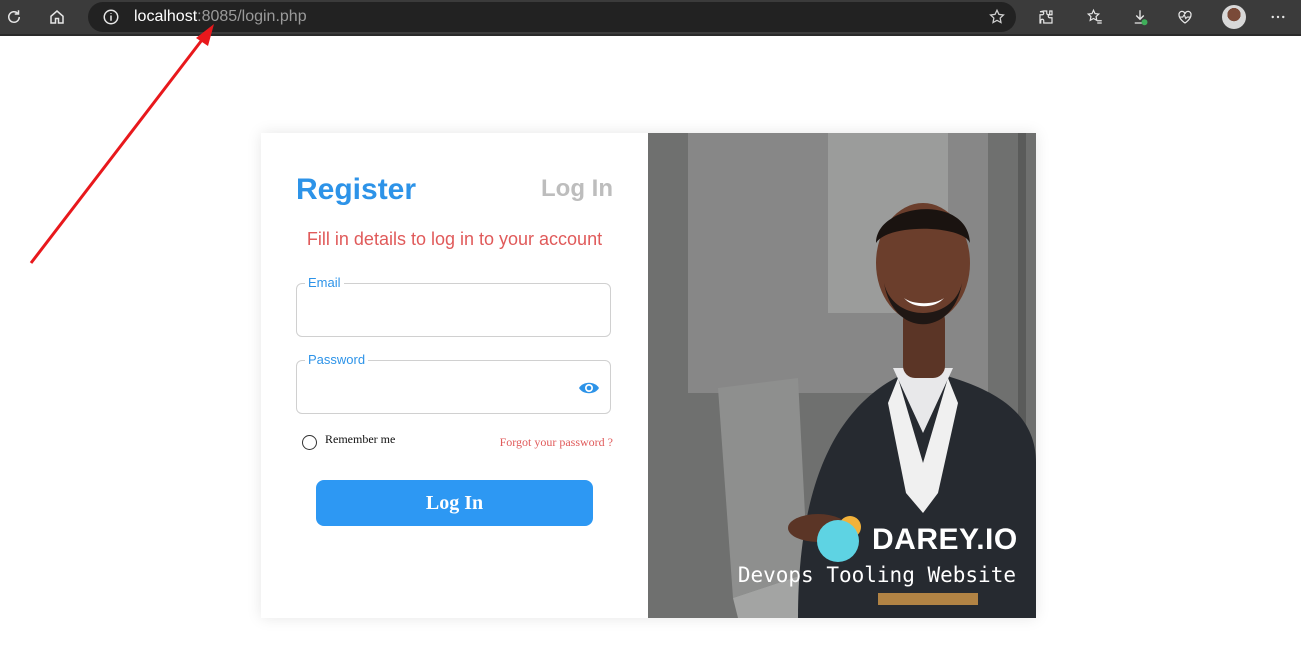  Describe the element at coordinates (309, 442) in the screenshot. I see `remember-me-radio` at that location.